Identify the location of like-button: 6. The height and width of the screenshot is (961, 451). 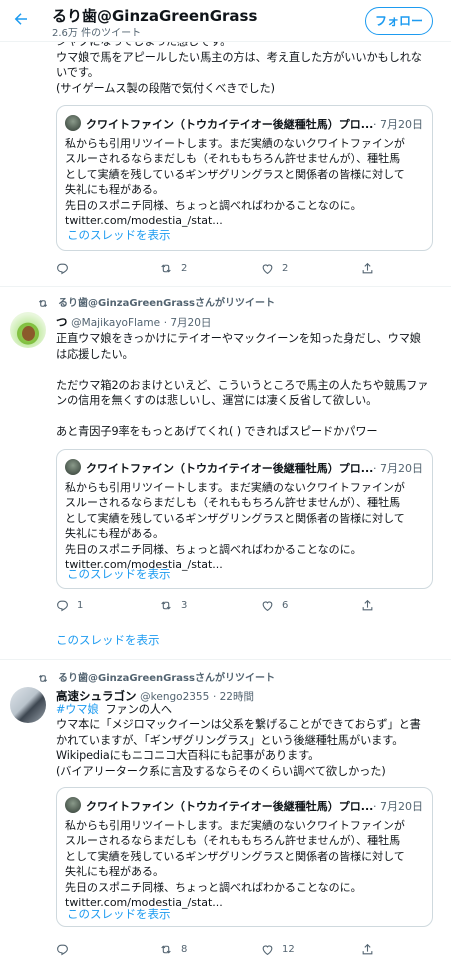
(274, 606).